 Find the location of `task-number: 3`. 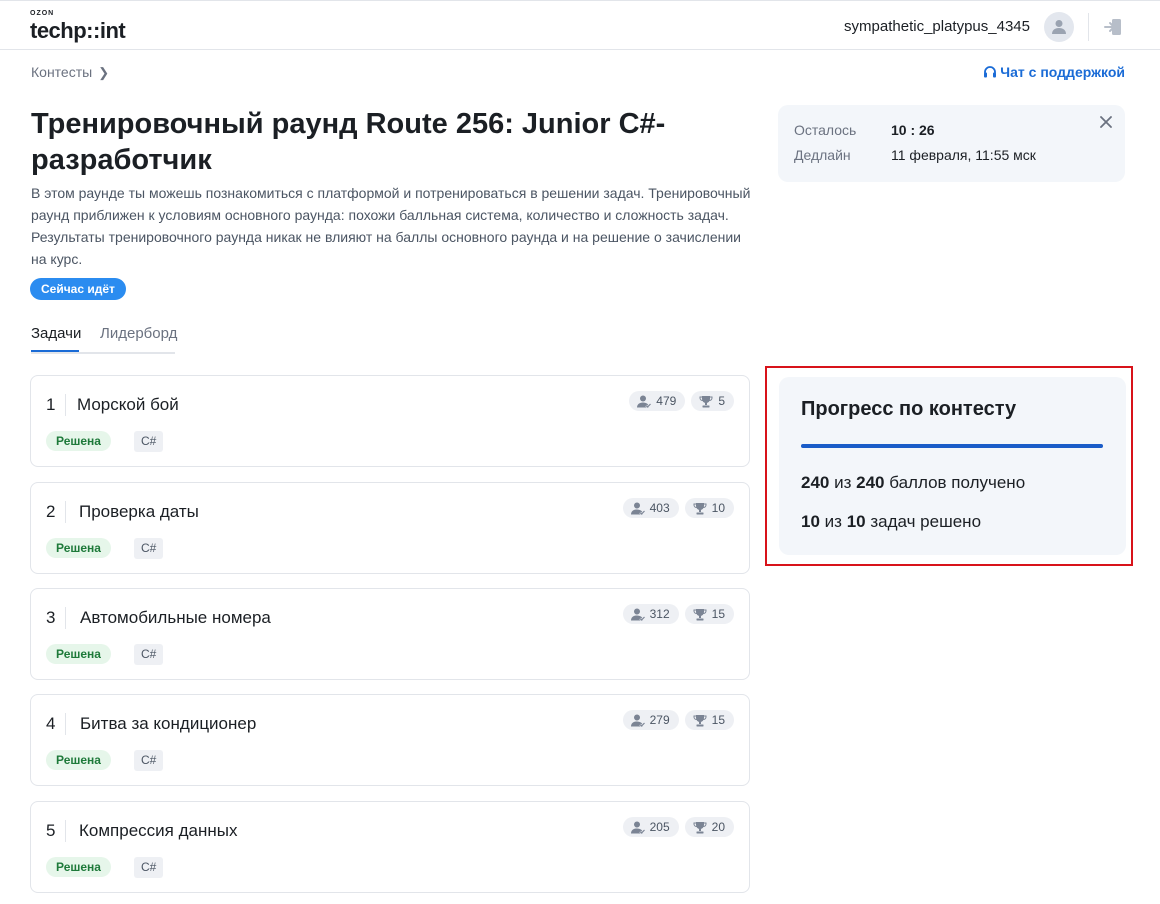

task-number: 3 is located at coordinates (51, 617).